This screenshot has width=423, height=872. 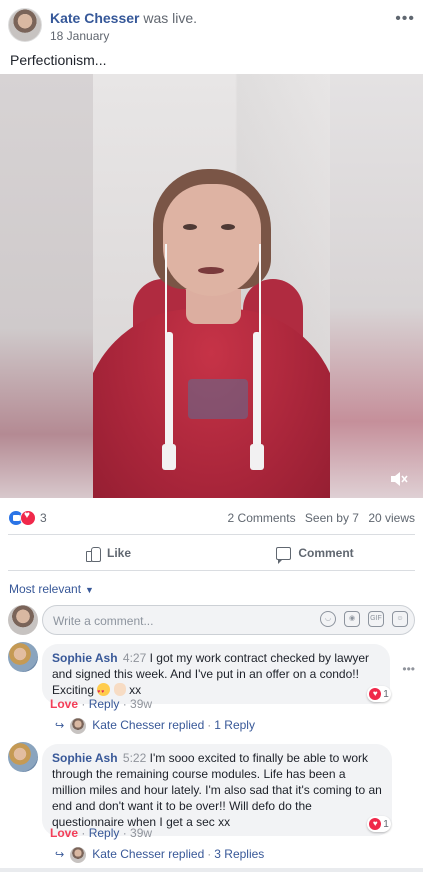 I want to click on hoodie-string-right, so click(x=257, y=392).